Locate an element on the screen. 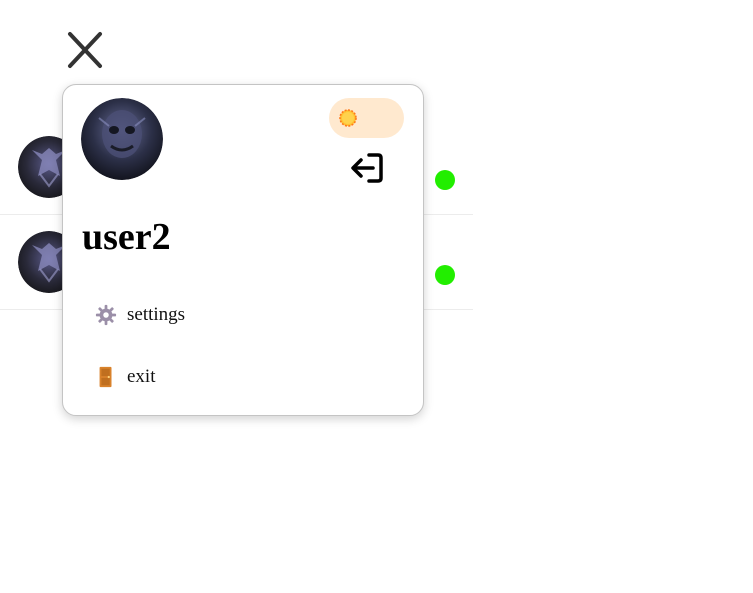 This screenshot has width=753, height=593. close-button is located at coordinates (84, 50).